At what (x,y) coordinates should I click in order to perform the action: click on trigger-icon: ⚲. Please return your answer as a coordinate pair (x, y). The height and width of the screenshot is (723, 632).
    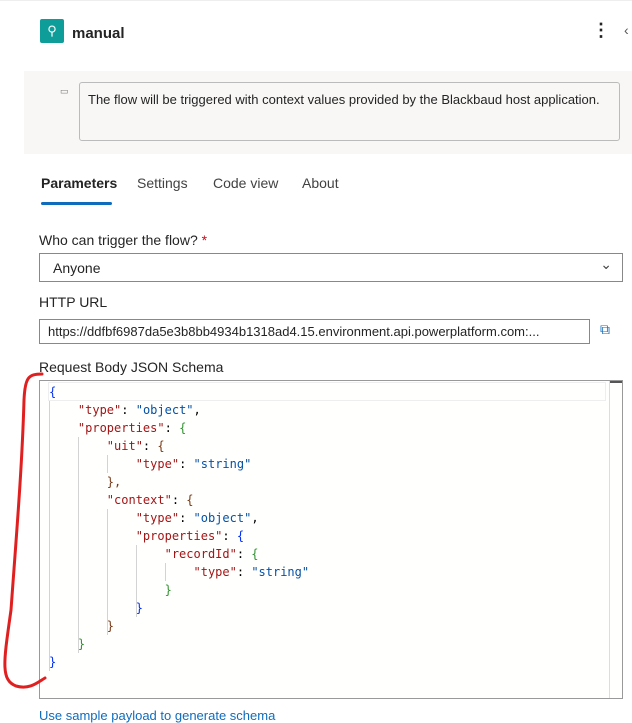
    Looking at the image, I should click on (52, 31).